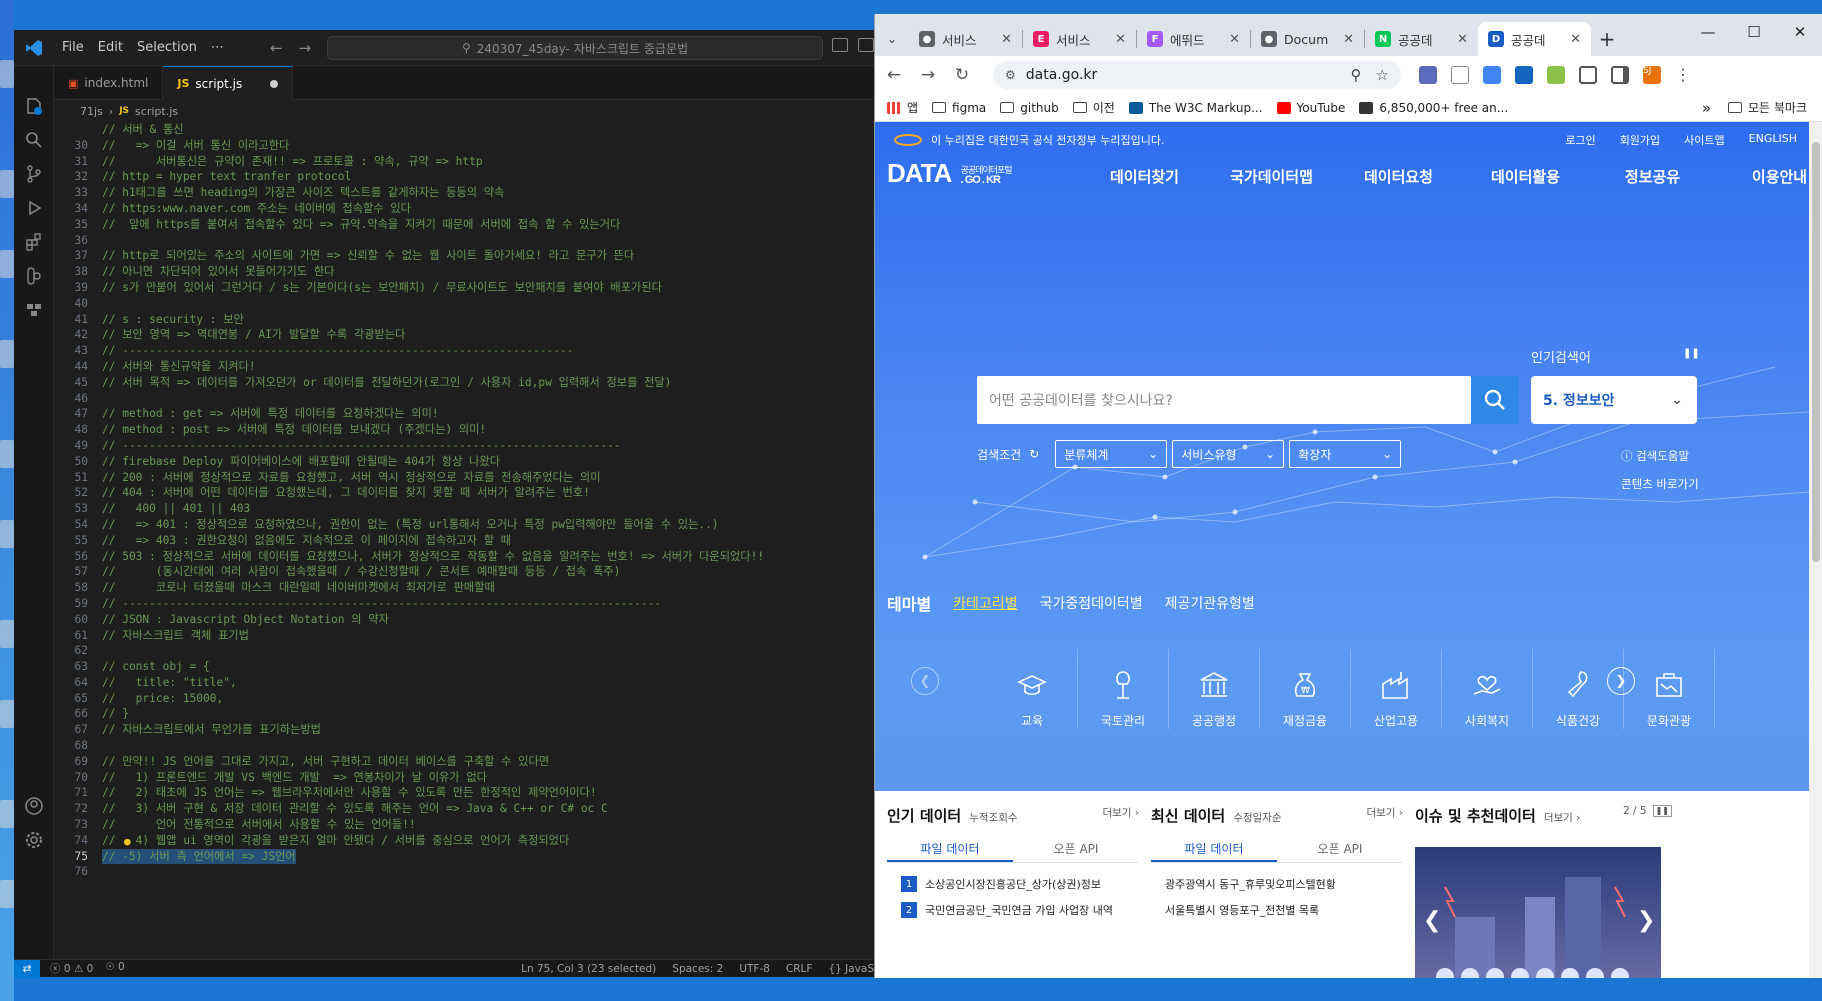 This screenshot has width=1822, height=1001. Describe the element at coordinates (1662, 811) in the screenshot. I see `pause-icon: ❚❚` at that location.